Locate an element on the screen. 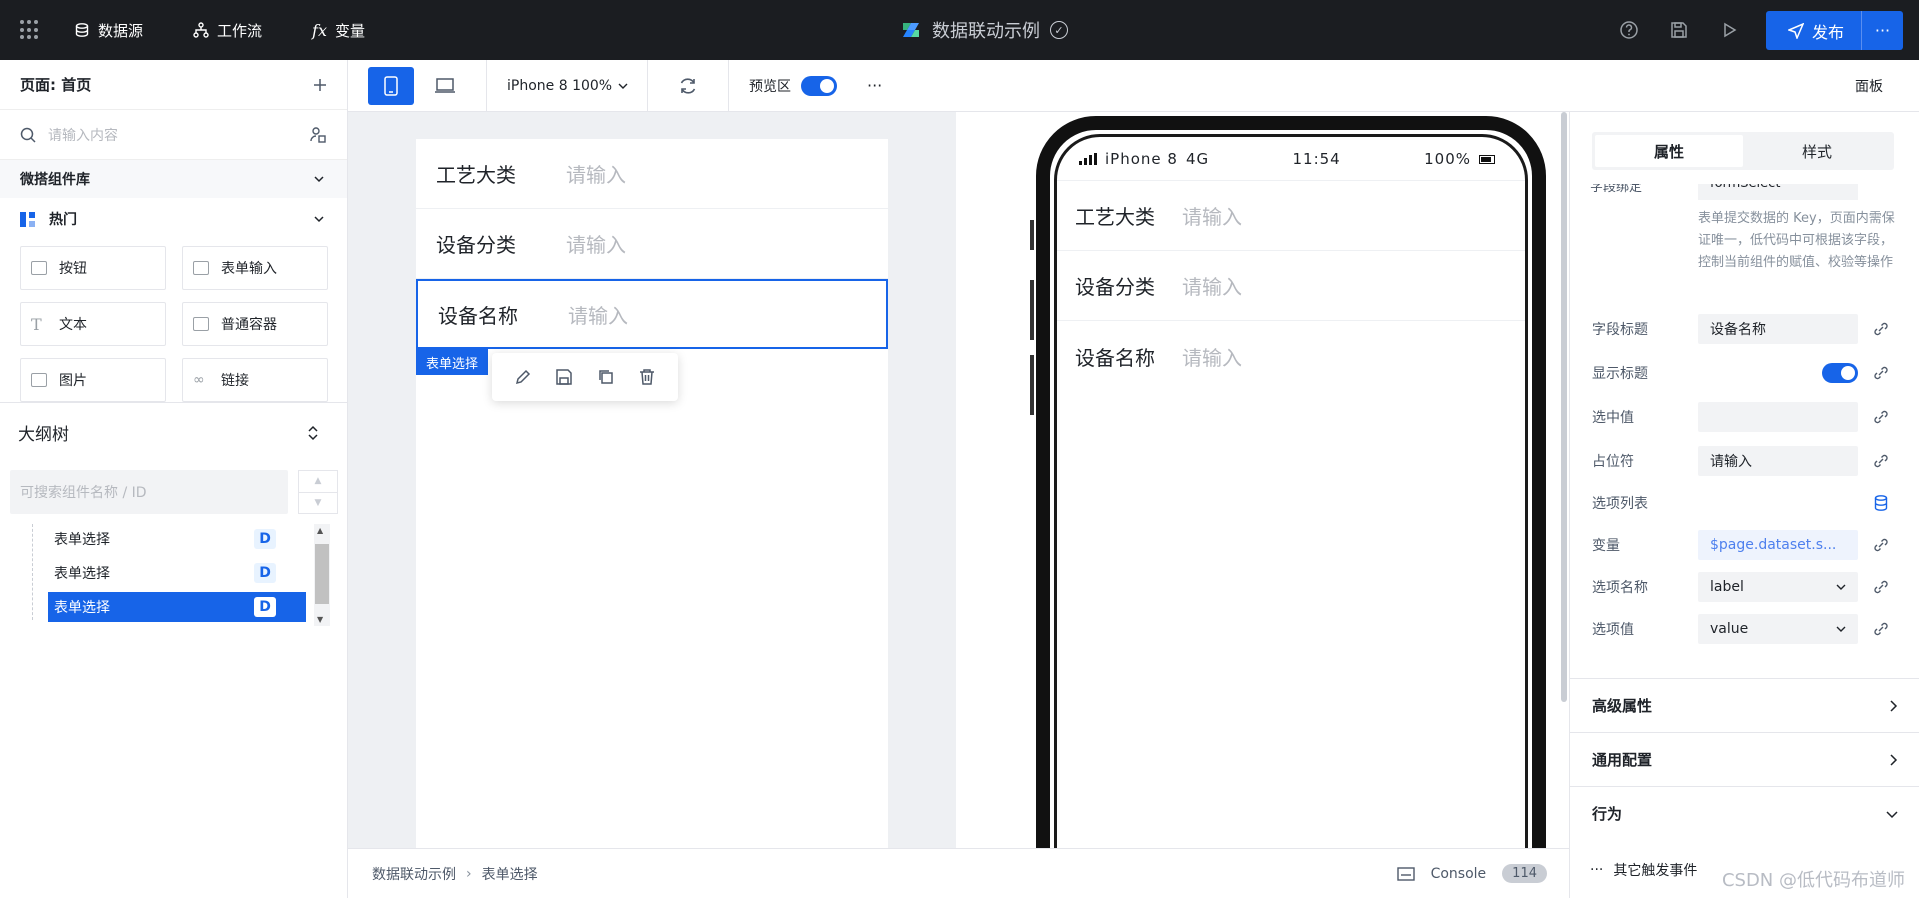  scroll-up-arrow: ▲ is located at coordinates (320, 530).